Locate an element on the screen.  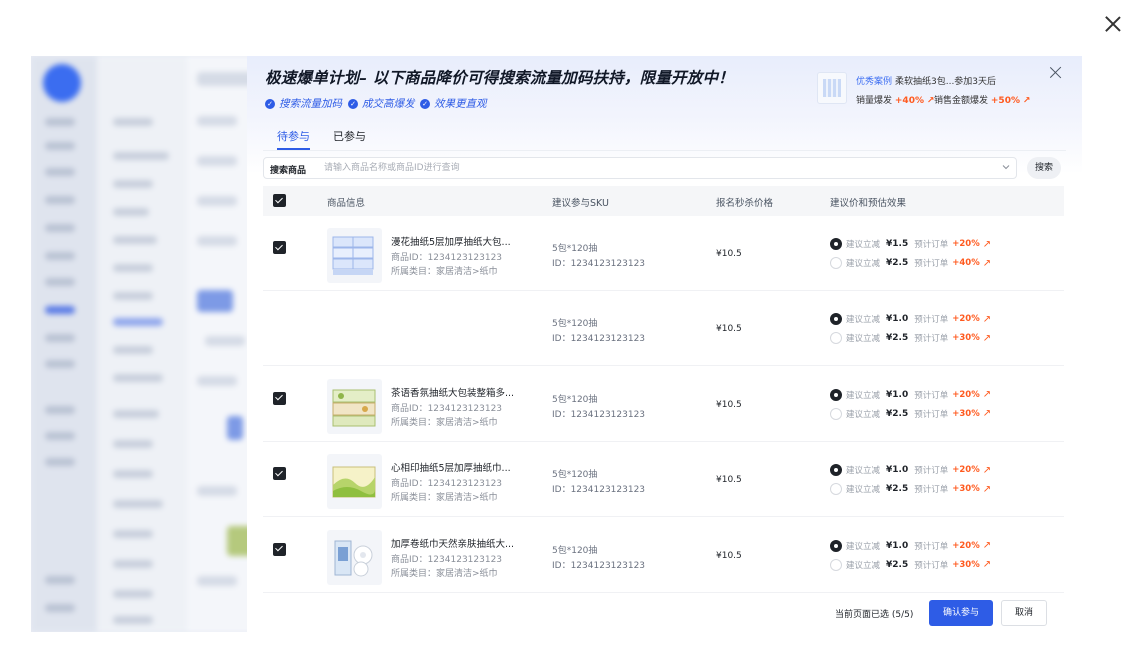
background-rail is located at coordinates (64, 344).